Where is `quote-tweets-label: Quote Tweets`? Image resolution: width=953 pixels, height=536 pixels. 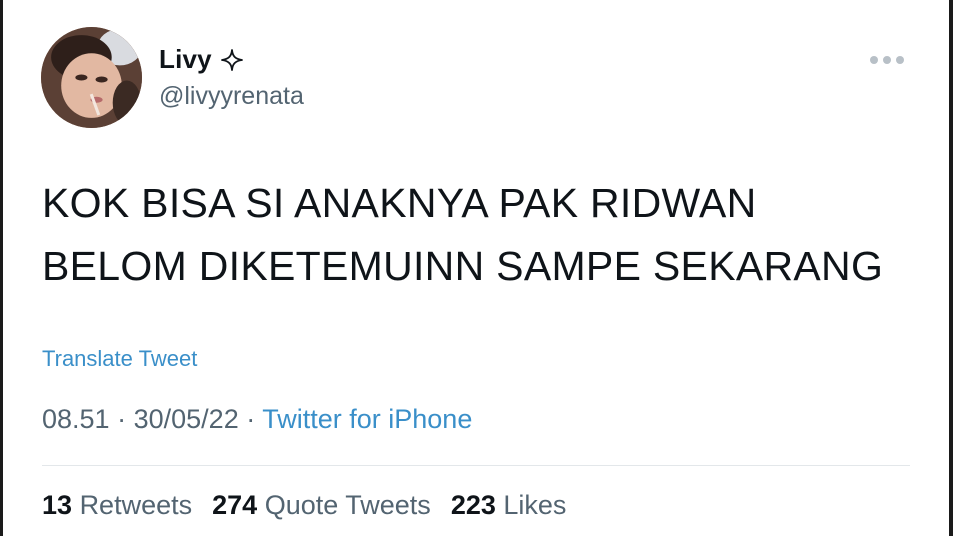 quote-tweets-label: Quote Tweets is located at coordinates (347, 505).